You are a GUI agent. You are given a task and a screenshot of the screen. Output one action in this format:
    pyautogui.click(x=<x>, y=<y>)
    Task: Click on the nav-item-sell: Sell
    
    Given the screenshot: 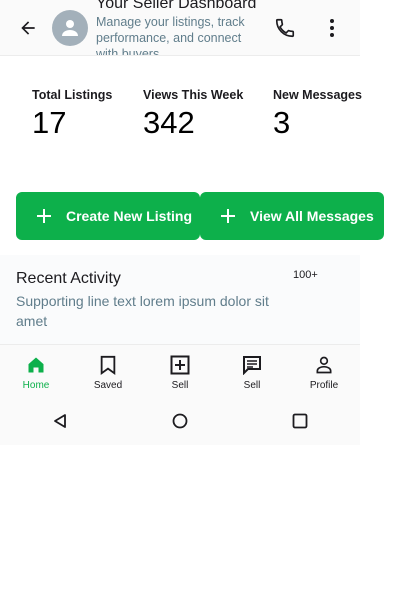 What is the action you would take?
    pyautogui.click(x=180, y=371)
    